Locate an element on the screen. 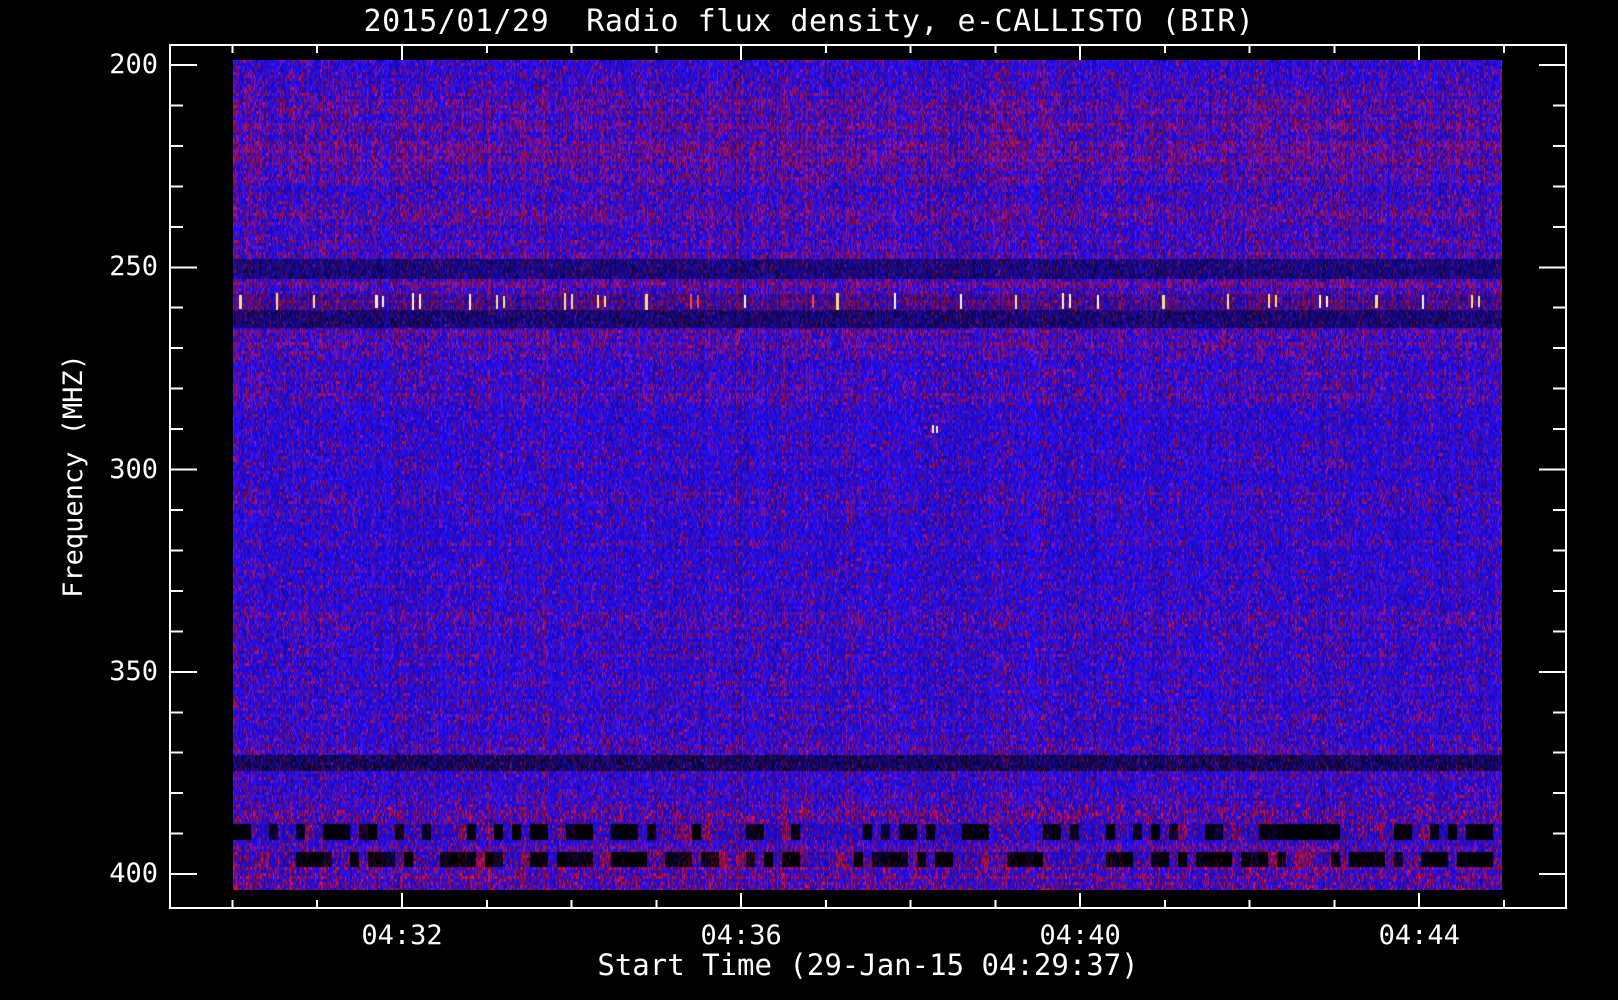 The width and height of the screenshot is (1618, 1000). y-tick-label: 300 is located at coordinates (133, 469).